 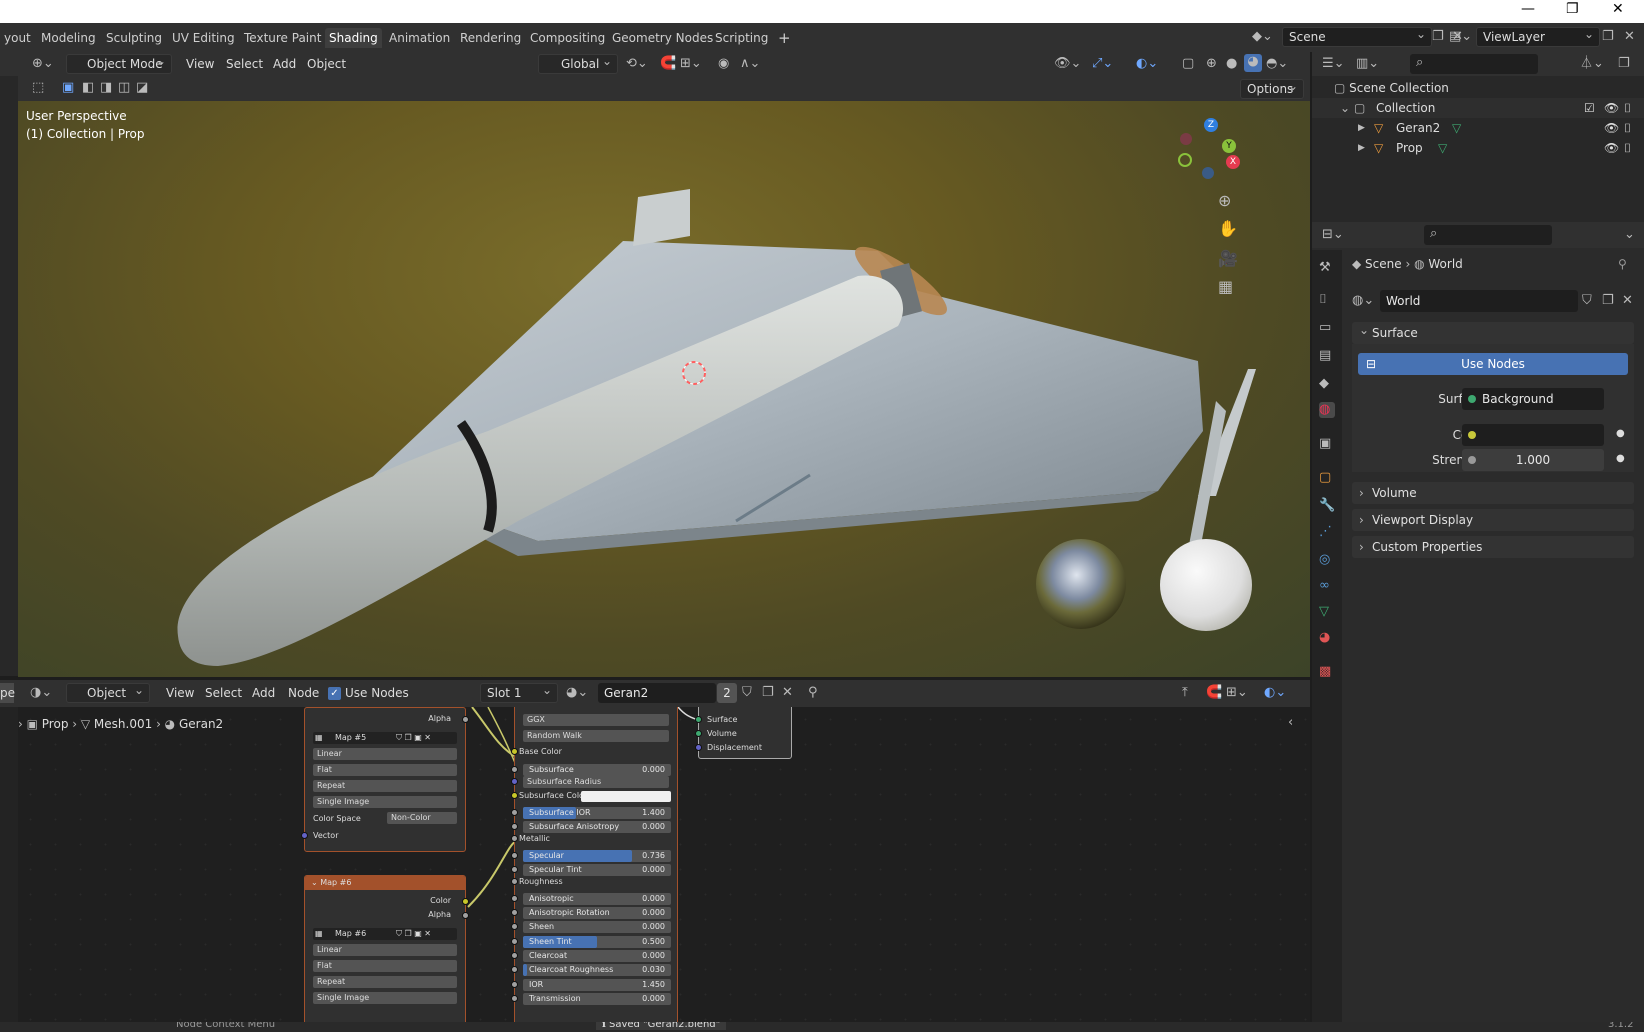 I want to click on bsdf-input-subsurface: Subsurface 0.000, so click(x=591, y=770).